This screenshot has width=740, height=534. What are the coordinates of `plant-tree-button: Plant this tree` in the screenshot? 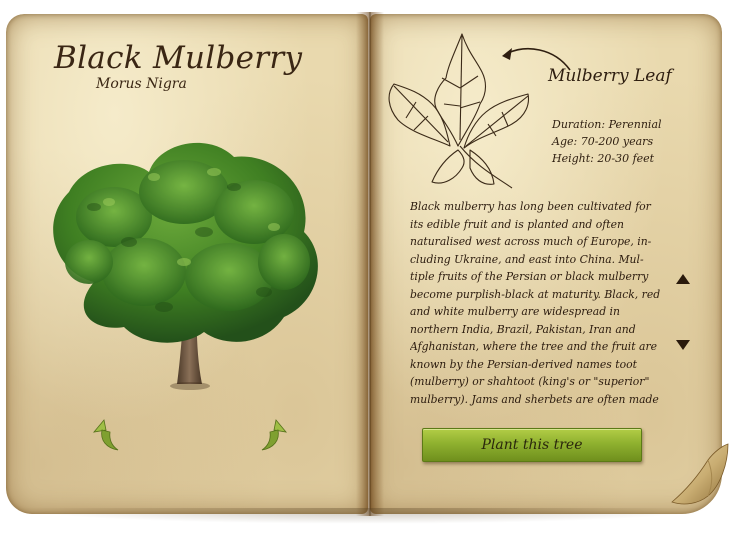 It's located at (532, 445).